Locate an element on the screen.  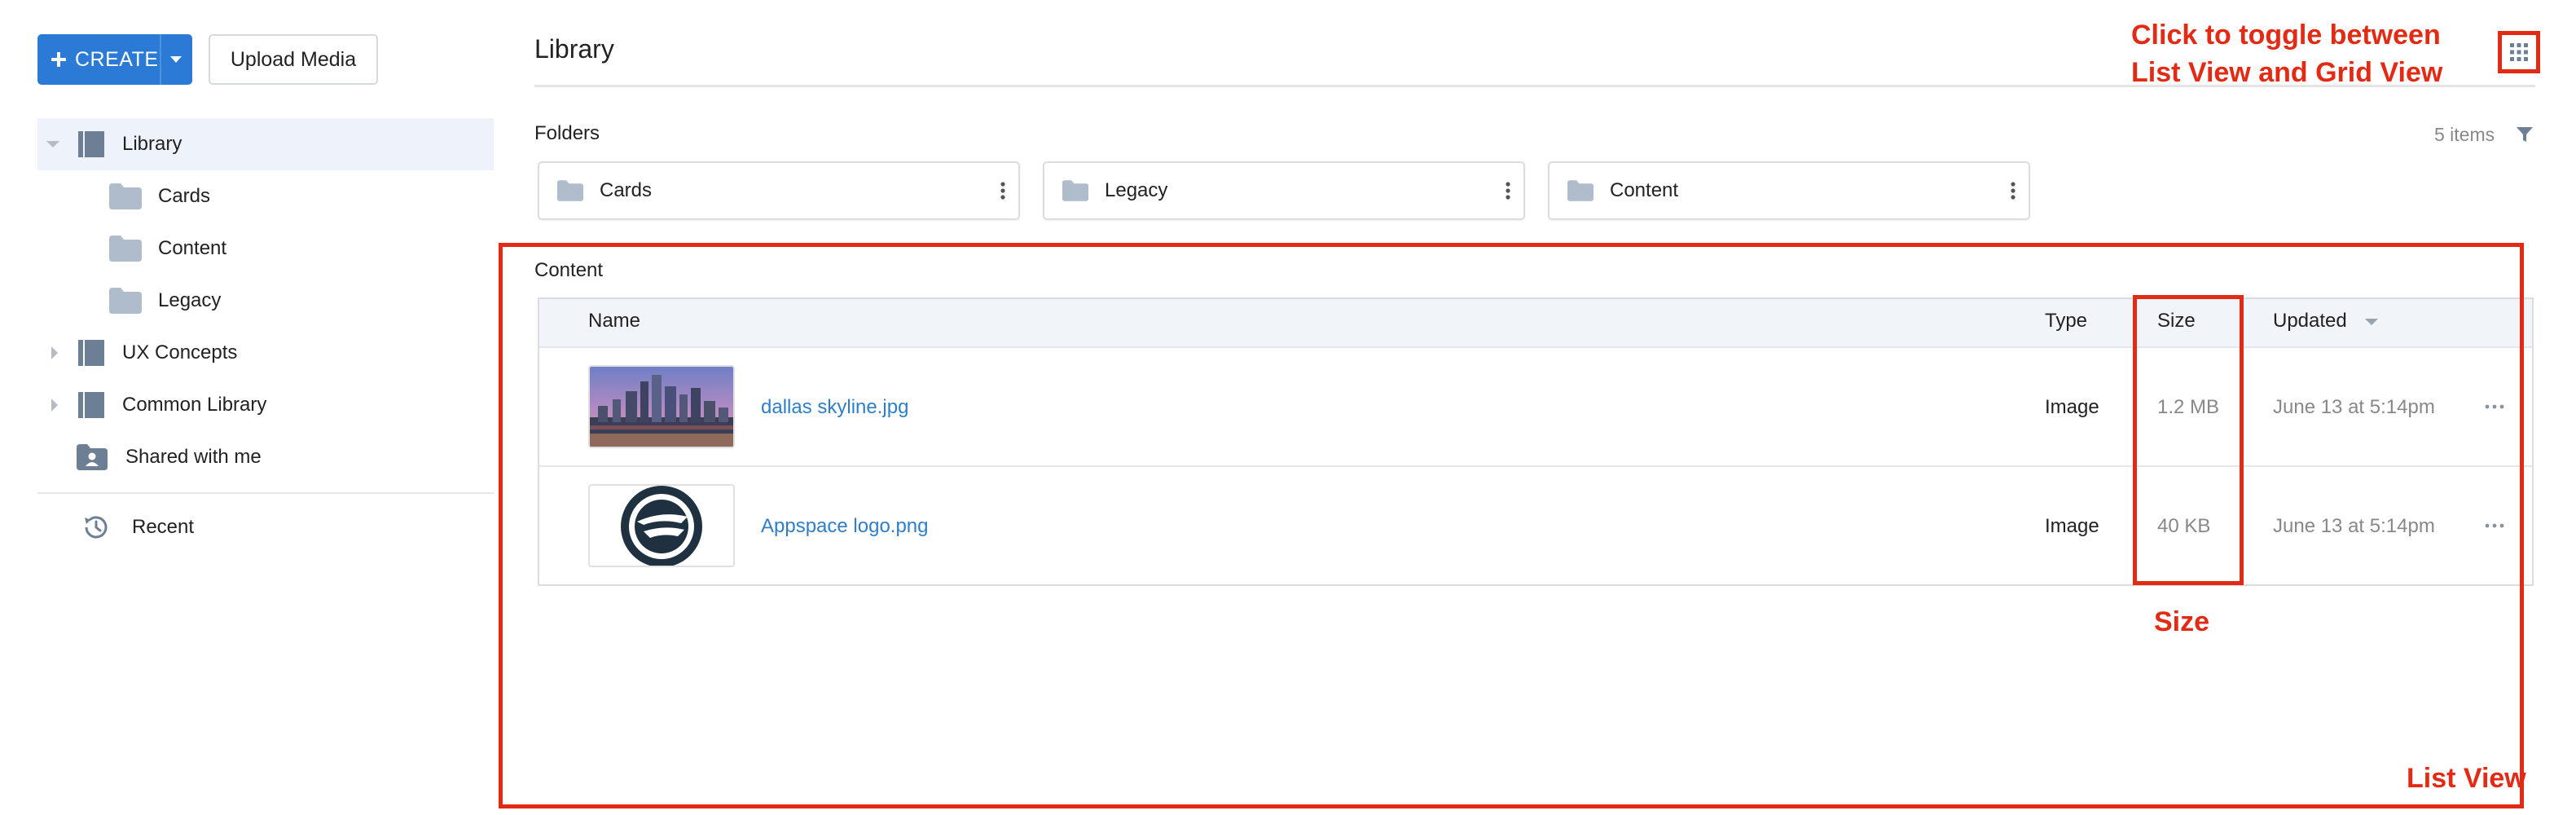
folder-name: Content is located at coordinates (1644, 190).